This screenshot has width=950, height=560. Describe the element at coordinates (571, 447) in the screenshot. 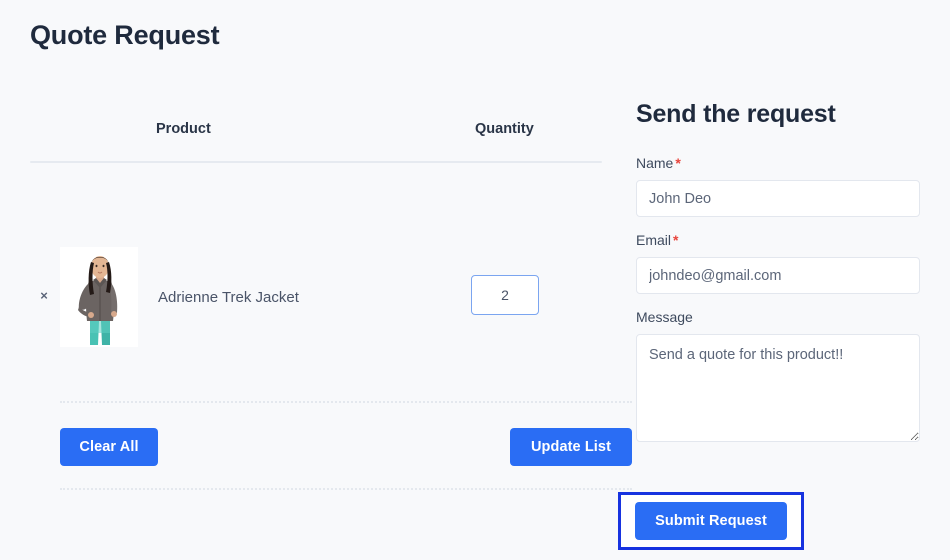

I see `update-list-button: Update List` at that location.